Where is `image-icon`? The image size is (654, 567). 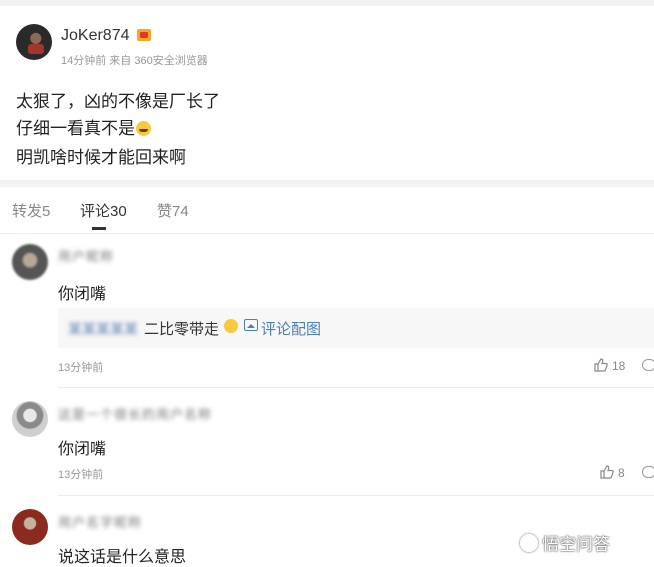
image-icon is located at coordinates (251, 325).